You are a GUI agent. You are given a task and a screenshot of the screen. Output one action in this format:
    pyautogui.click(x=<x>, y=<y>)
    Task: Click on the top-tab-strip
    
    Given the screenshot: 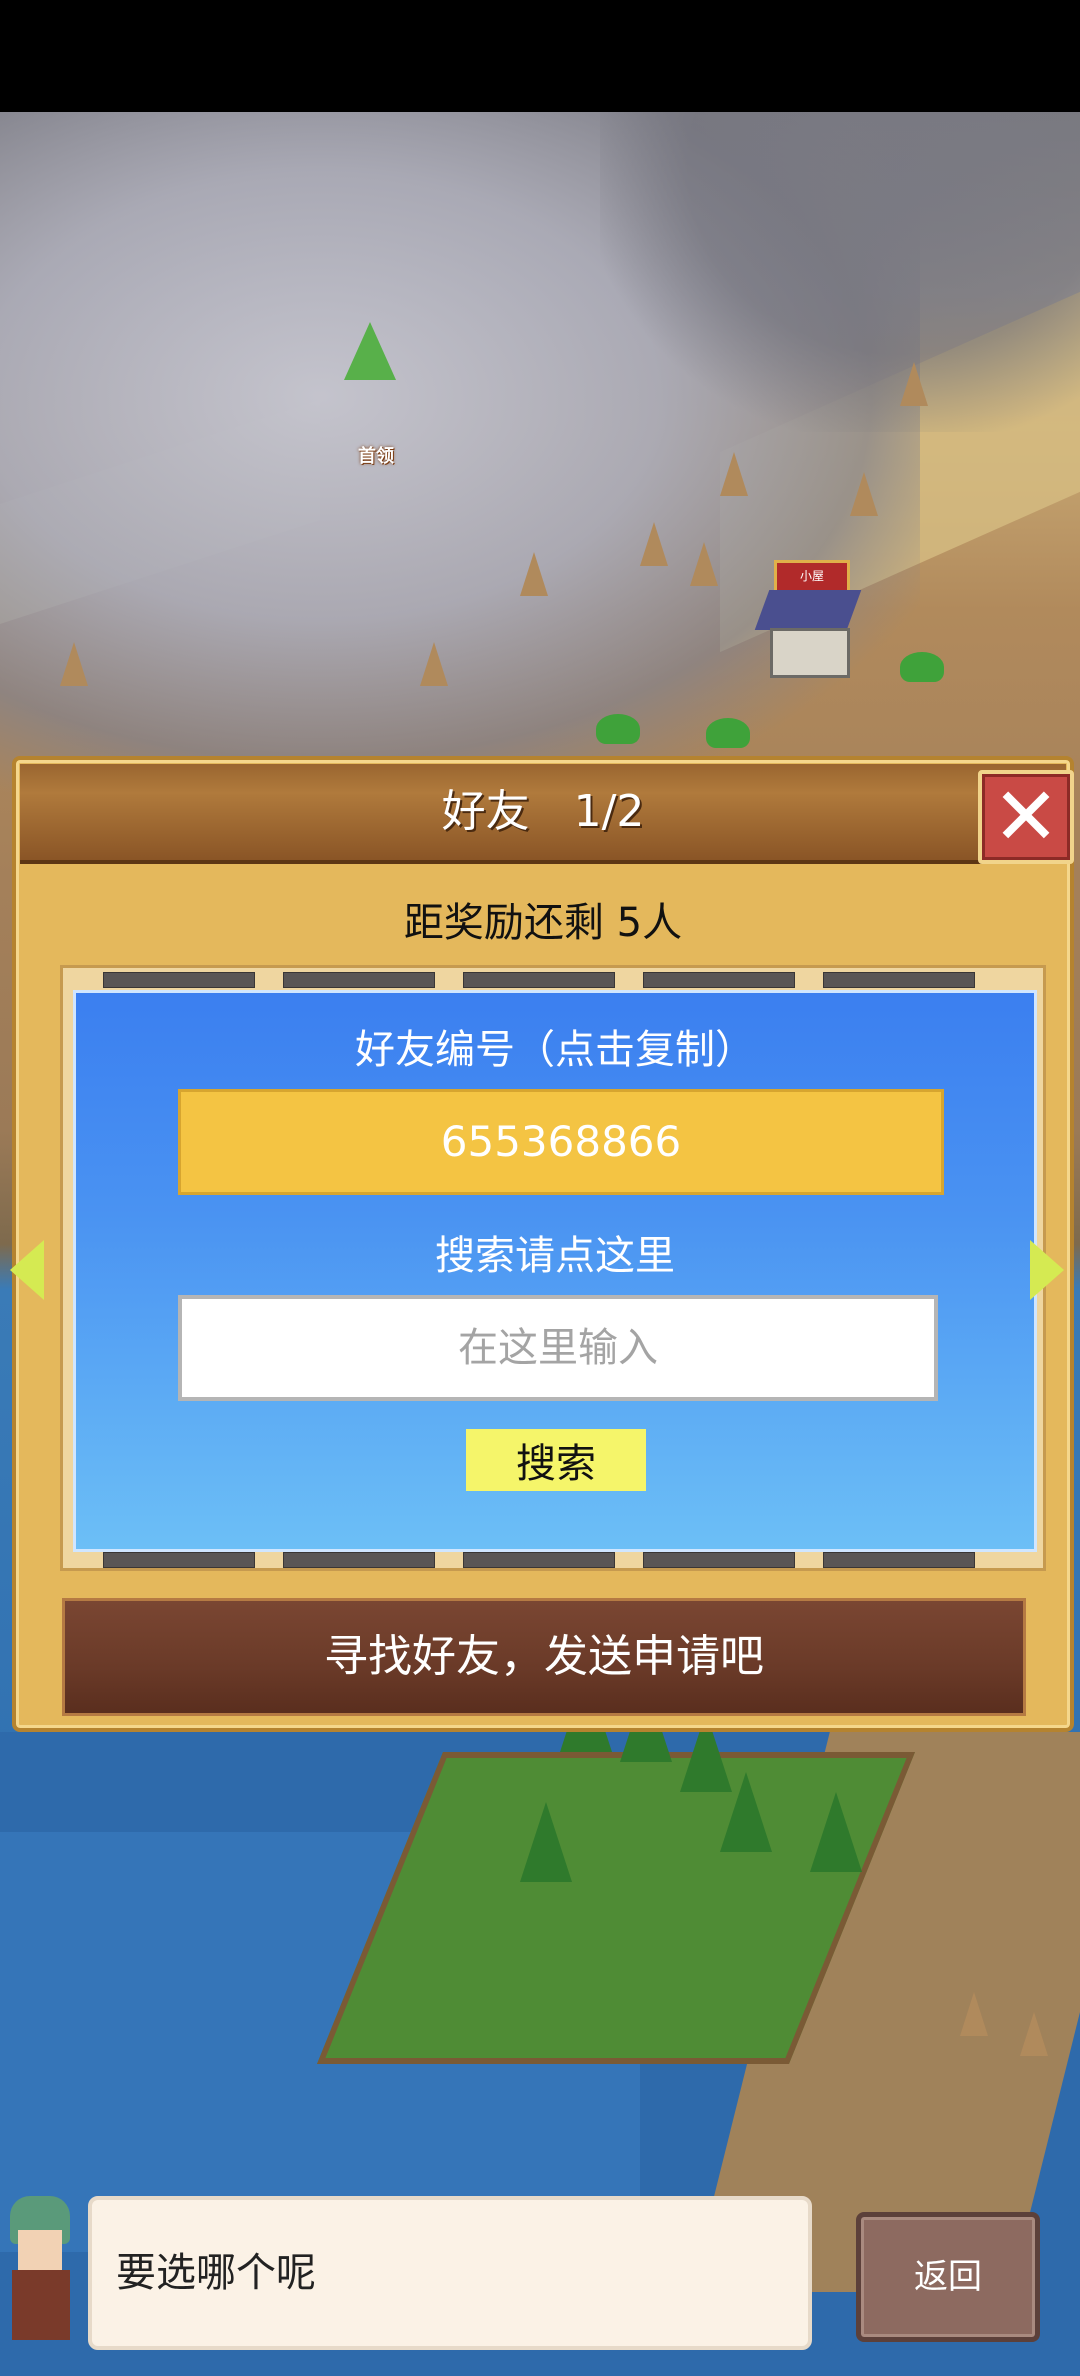 What is the action you would take?
    pyautogui.click(x=553, y=978)
    